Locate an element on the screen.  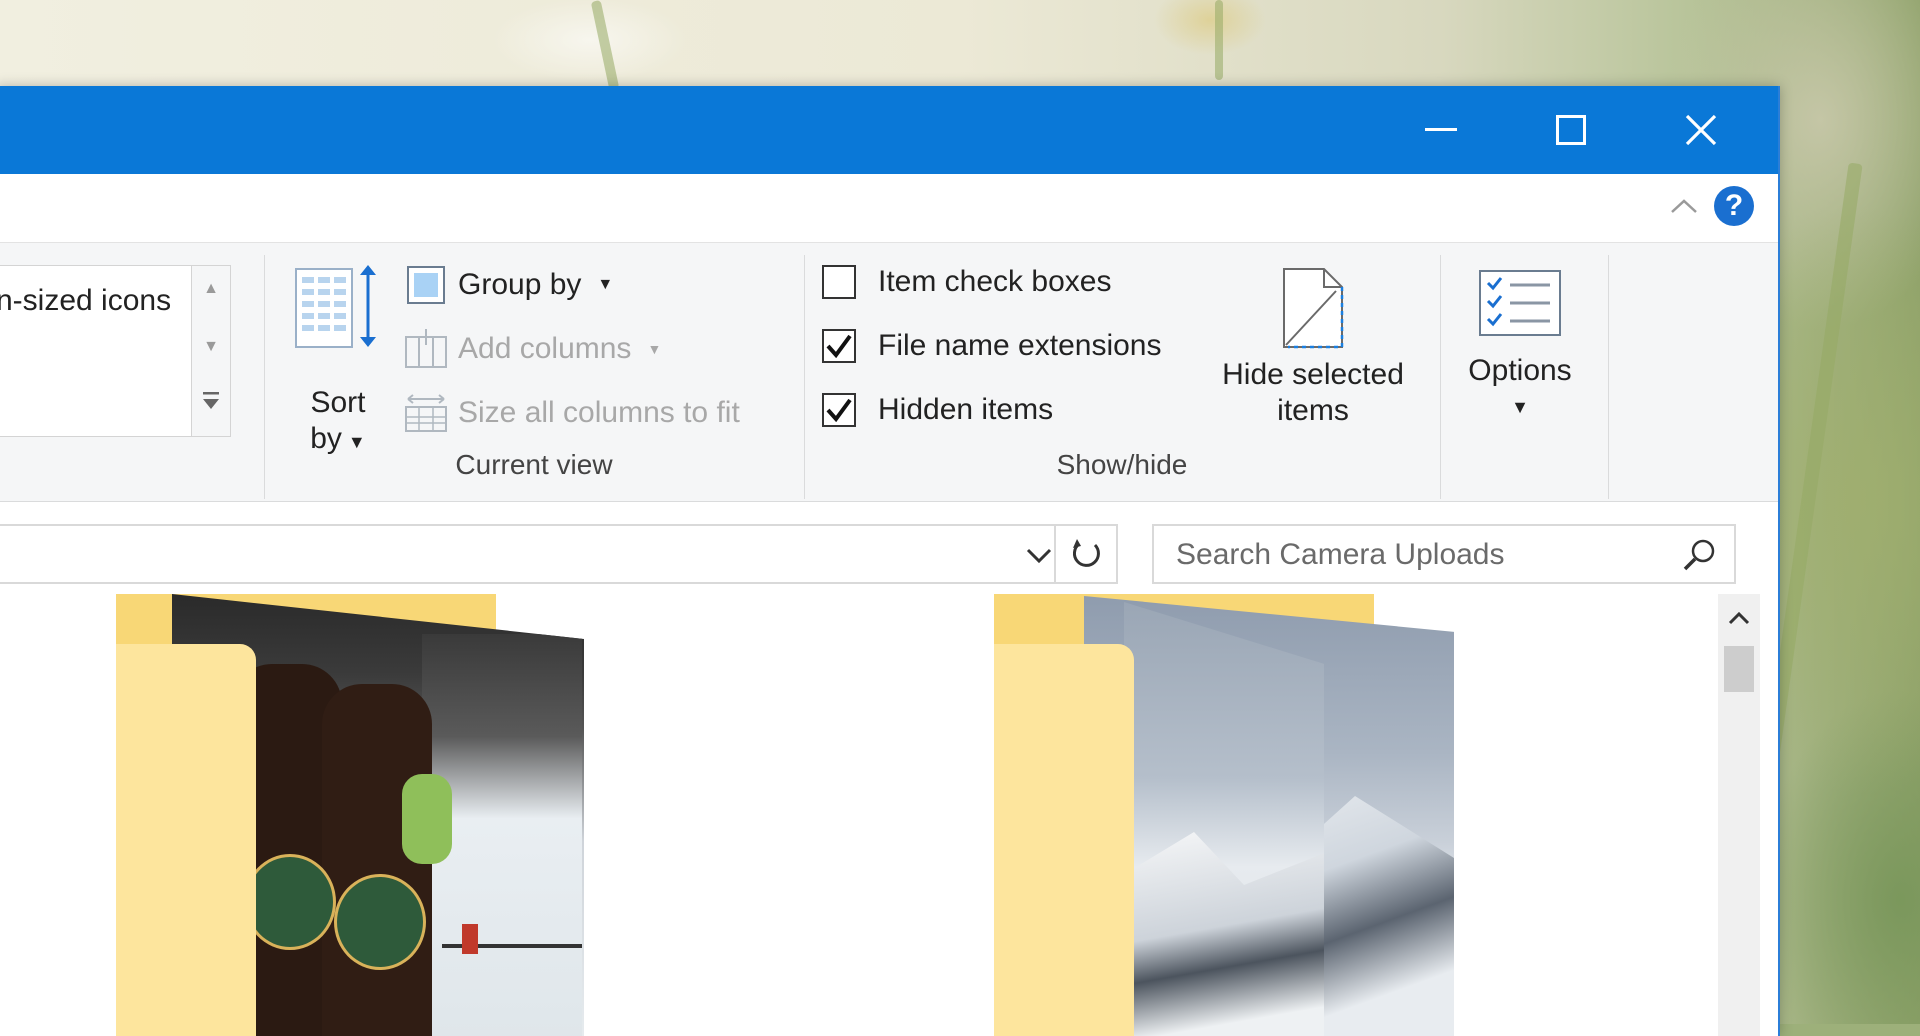
close-button is located at coordinates (1701, 130).